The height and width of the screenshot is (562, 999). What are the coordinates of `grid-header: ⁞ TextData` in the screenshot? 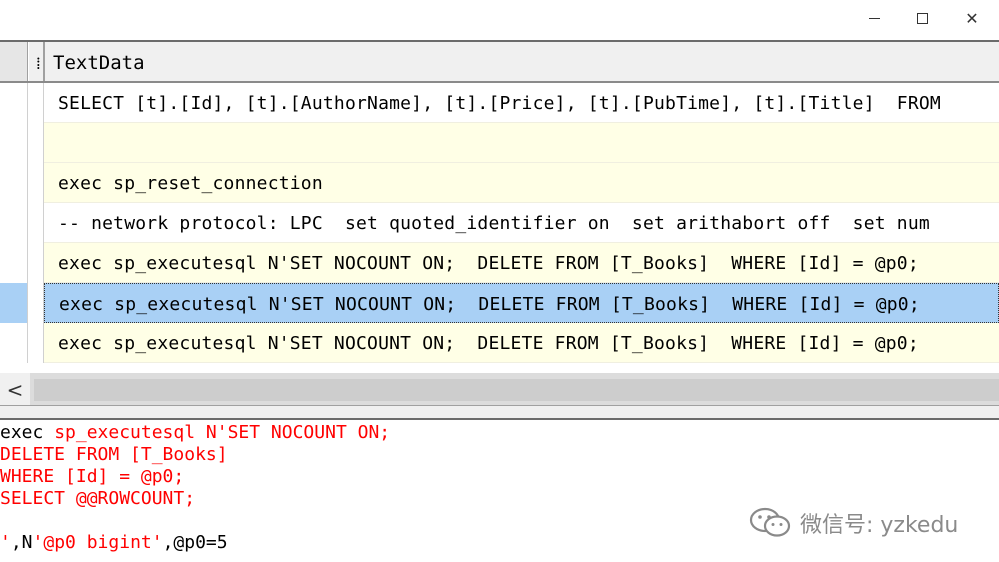 It's located at (499, 62).